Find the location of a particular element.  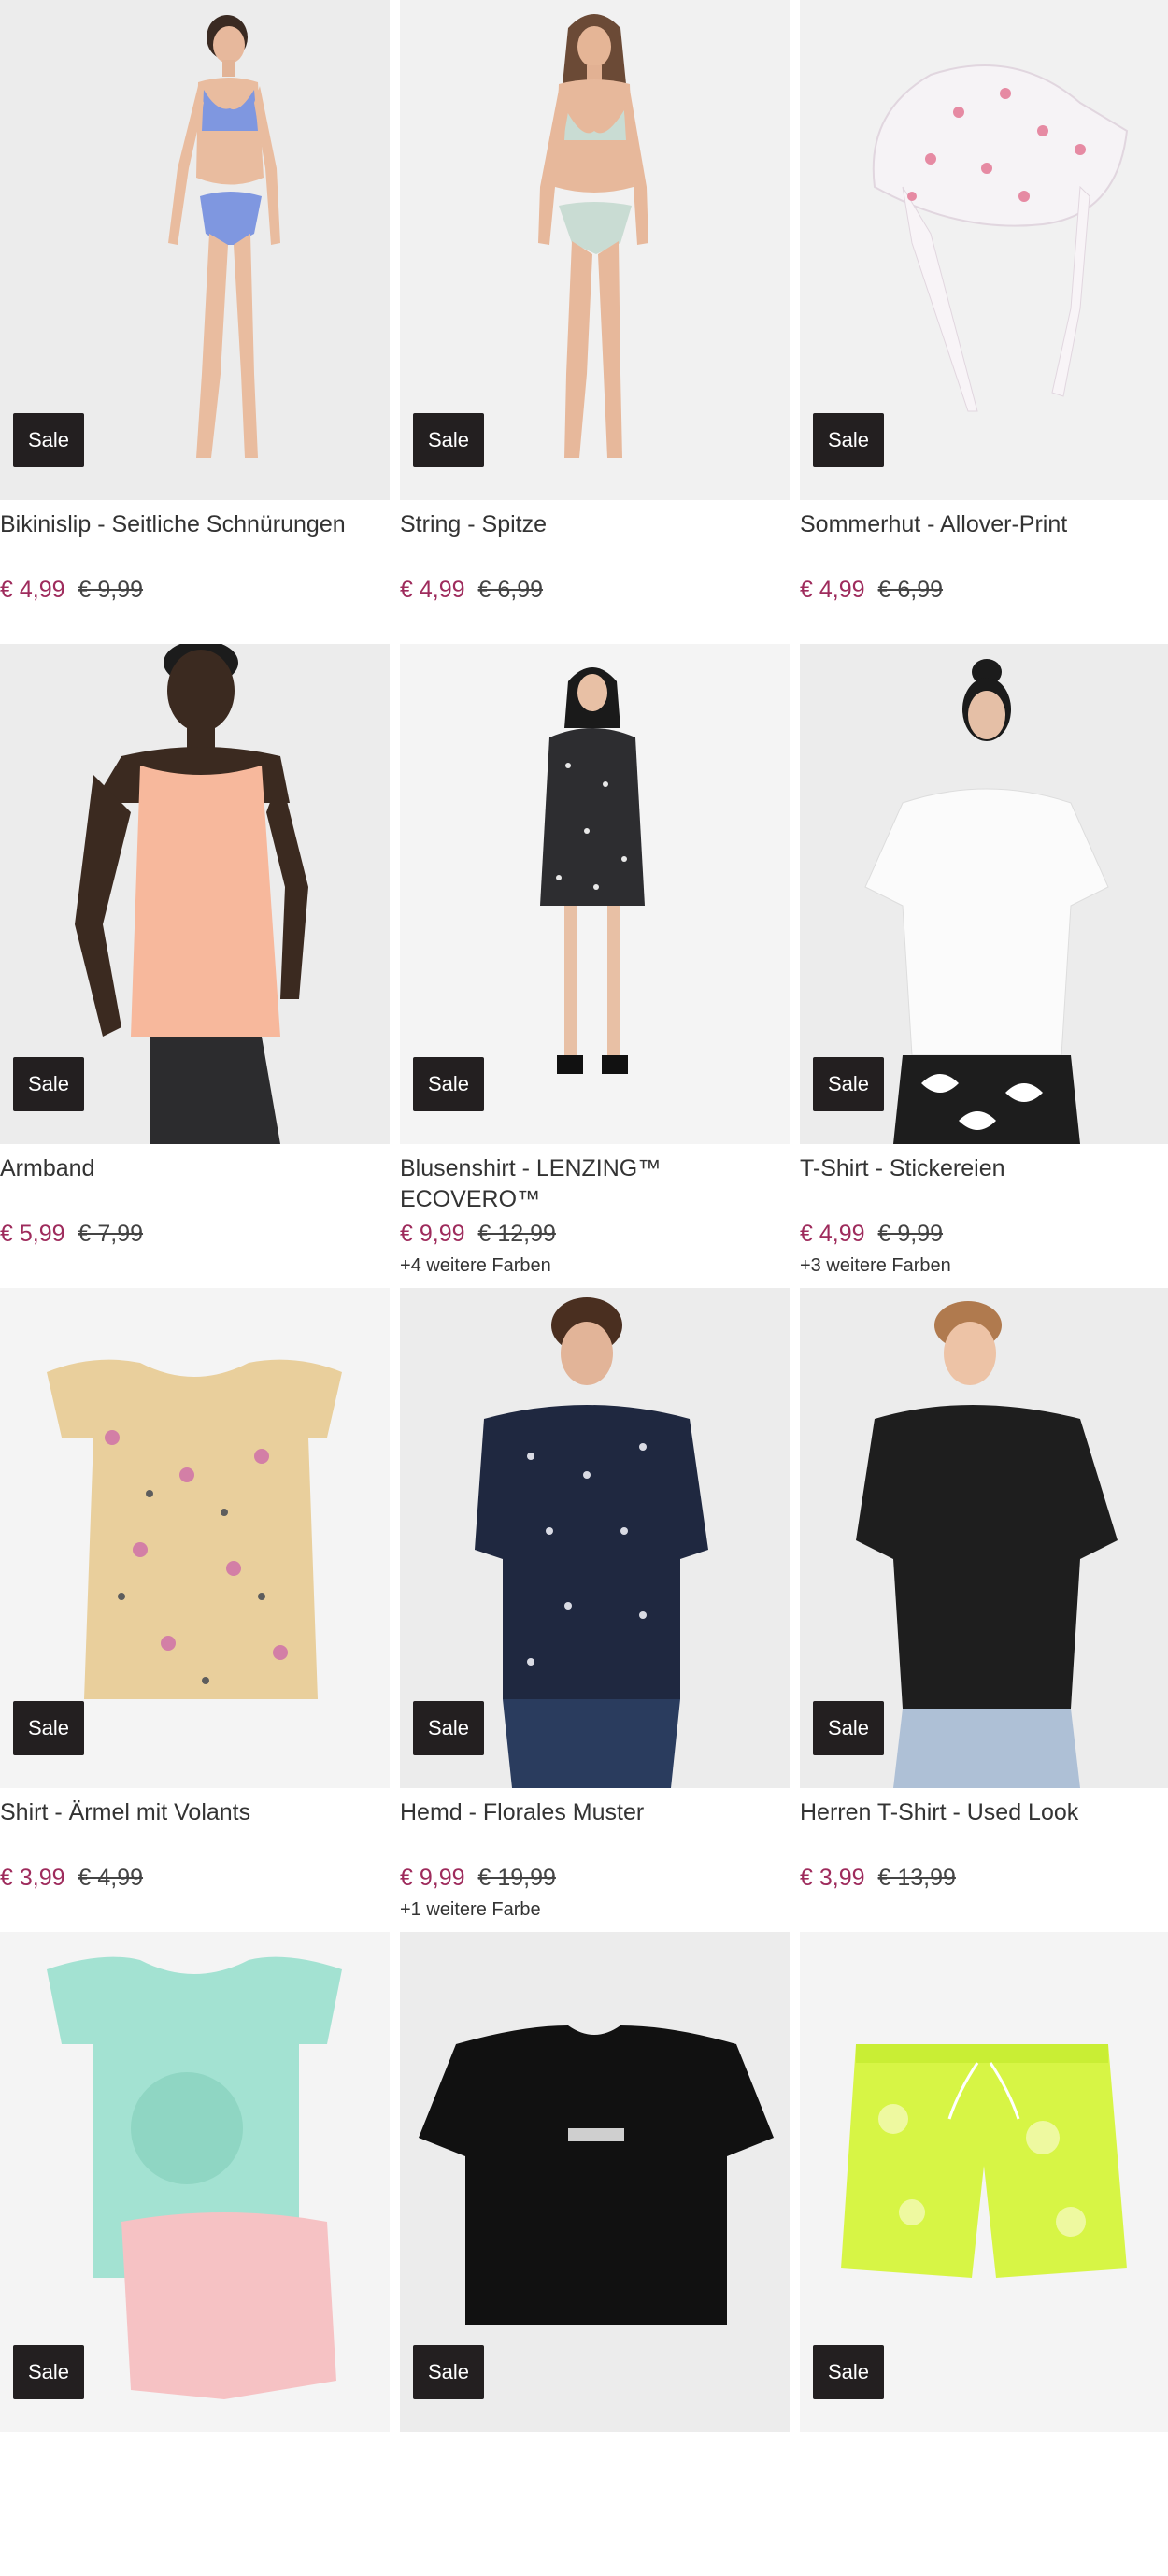

original-price: € 13,99 is located at coordinates (916, 1878).